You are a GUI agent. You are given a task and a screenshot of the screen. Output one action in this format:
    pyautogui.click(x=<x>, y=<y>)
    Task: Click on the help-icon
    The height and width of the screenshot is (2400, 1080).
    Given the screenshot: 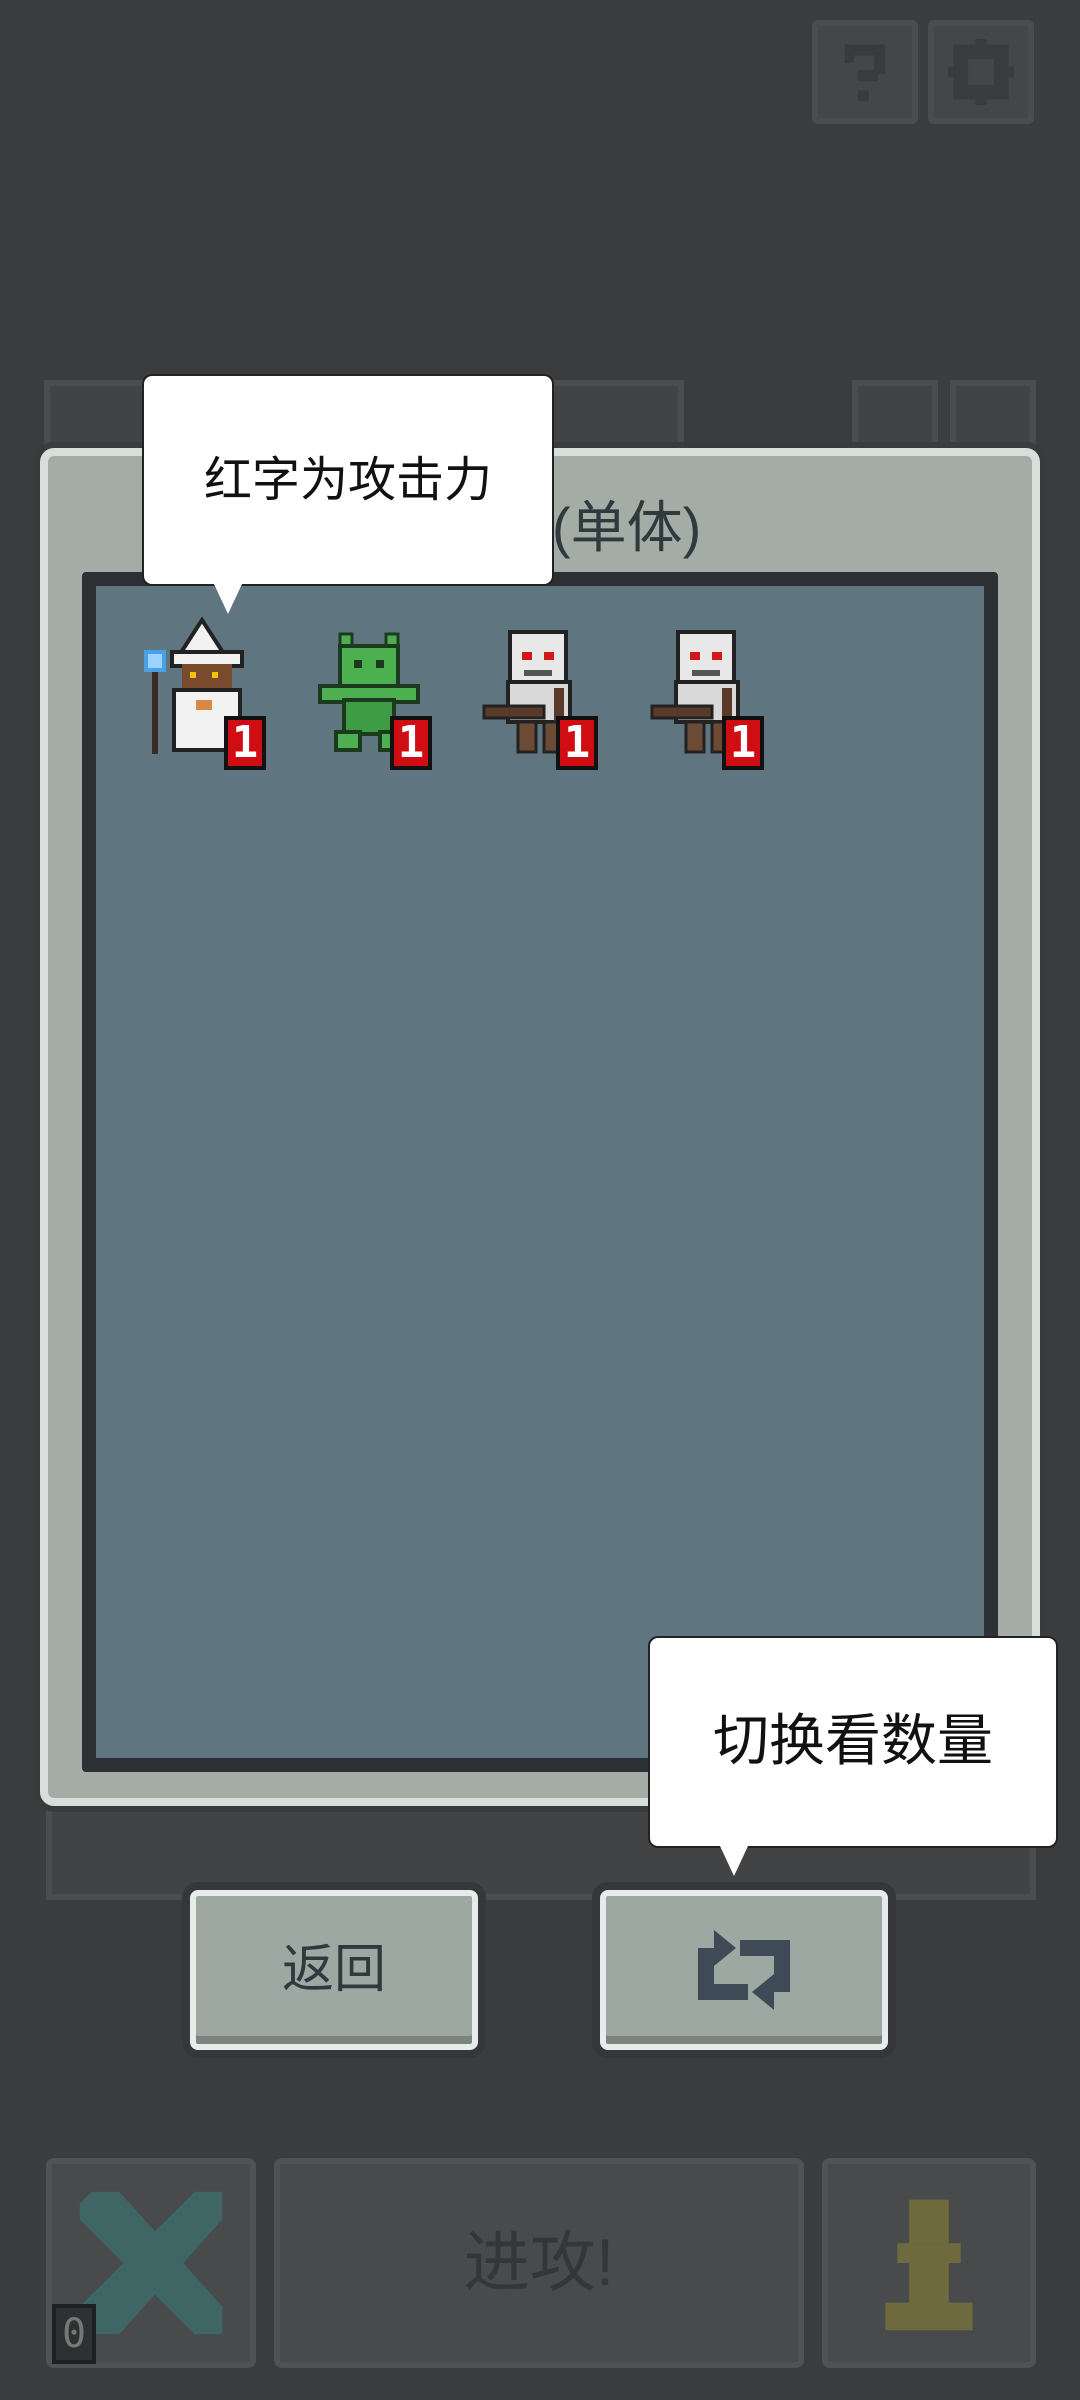 What is the action you would take?
    pyautogui.click(x=865, y=73)
    